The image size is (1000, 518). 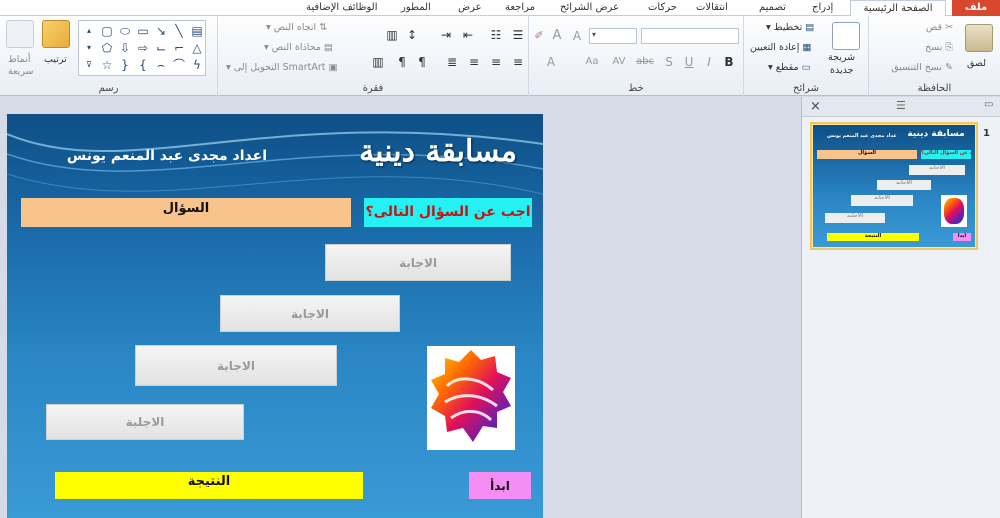 I want to click on bold-button: B, so click(x=729, y=62).